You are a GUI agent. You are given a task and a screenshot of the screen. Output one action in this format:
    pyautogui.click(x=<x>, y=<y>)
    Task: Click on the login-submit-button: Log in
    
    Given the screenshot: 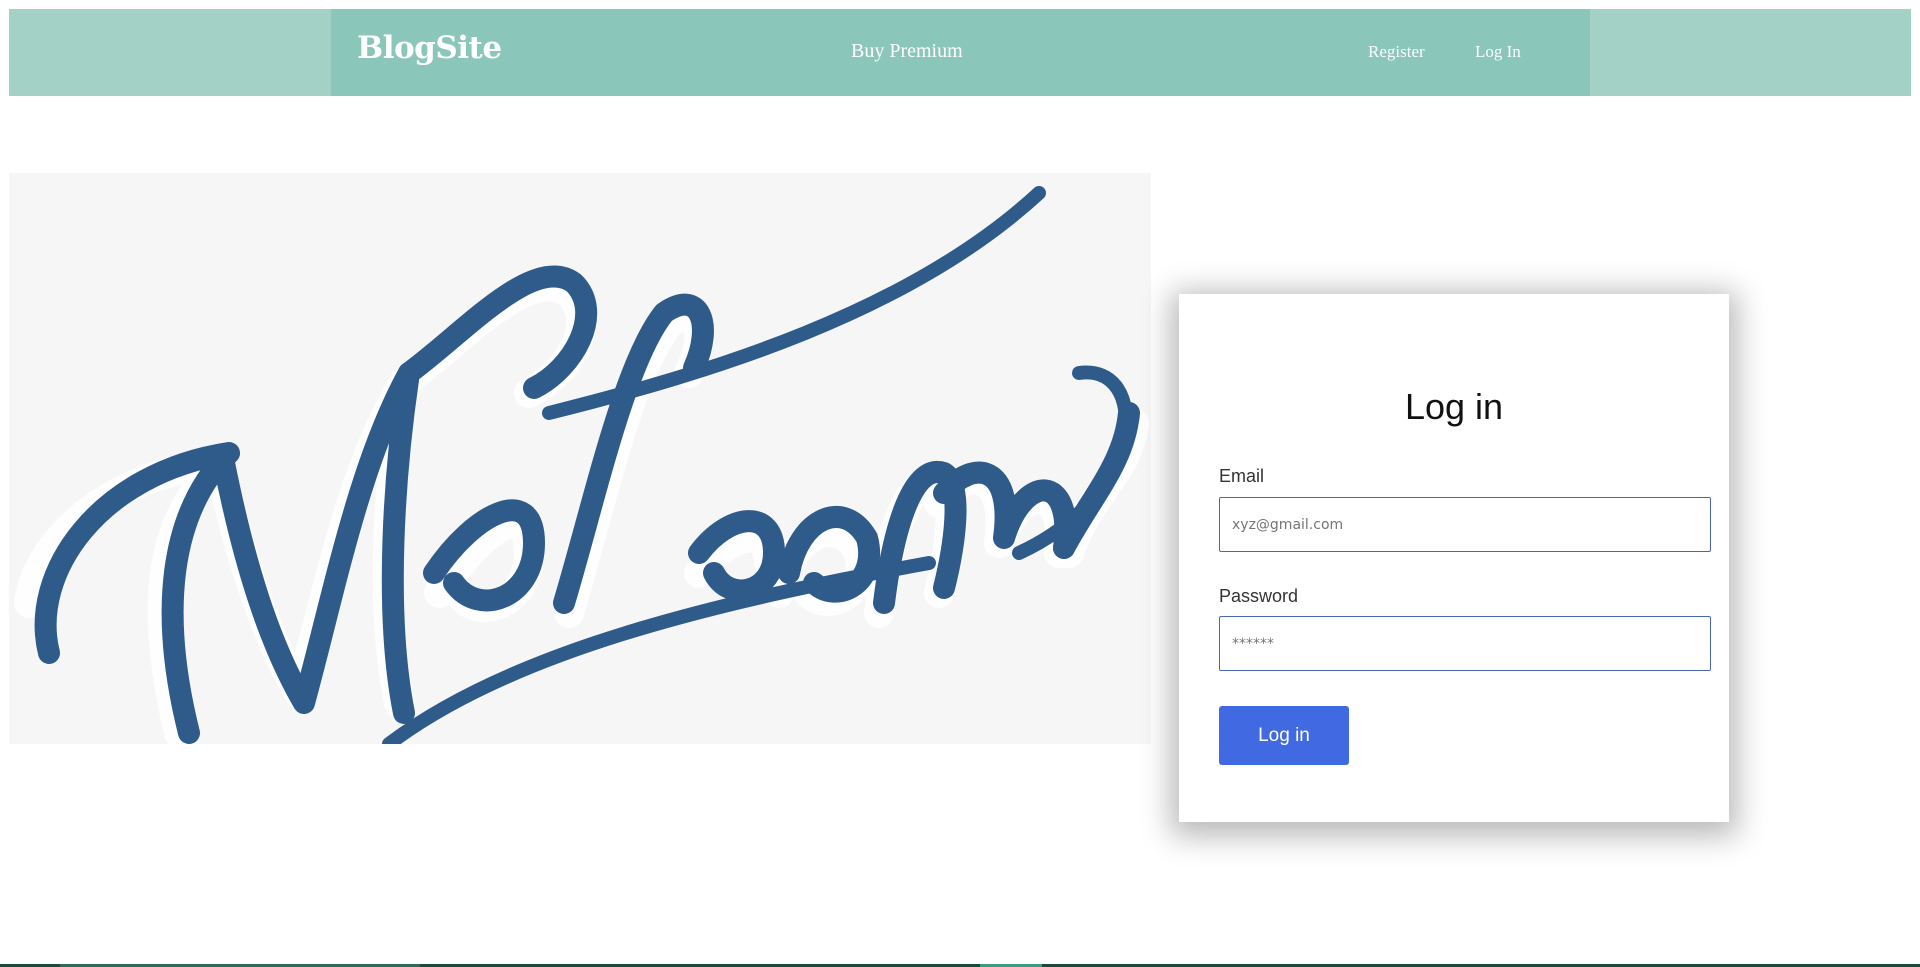 What is the action you would take?
    pyautogui.click(x=1284, y=735)
    